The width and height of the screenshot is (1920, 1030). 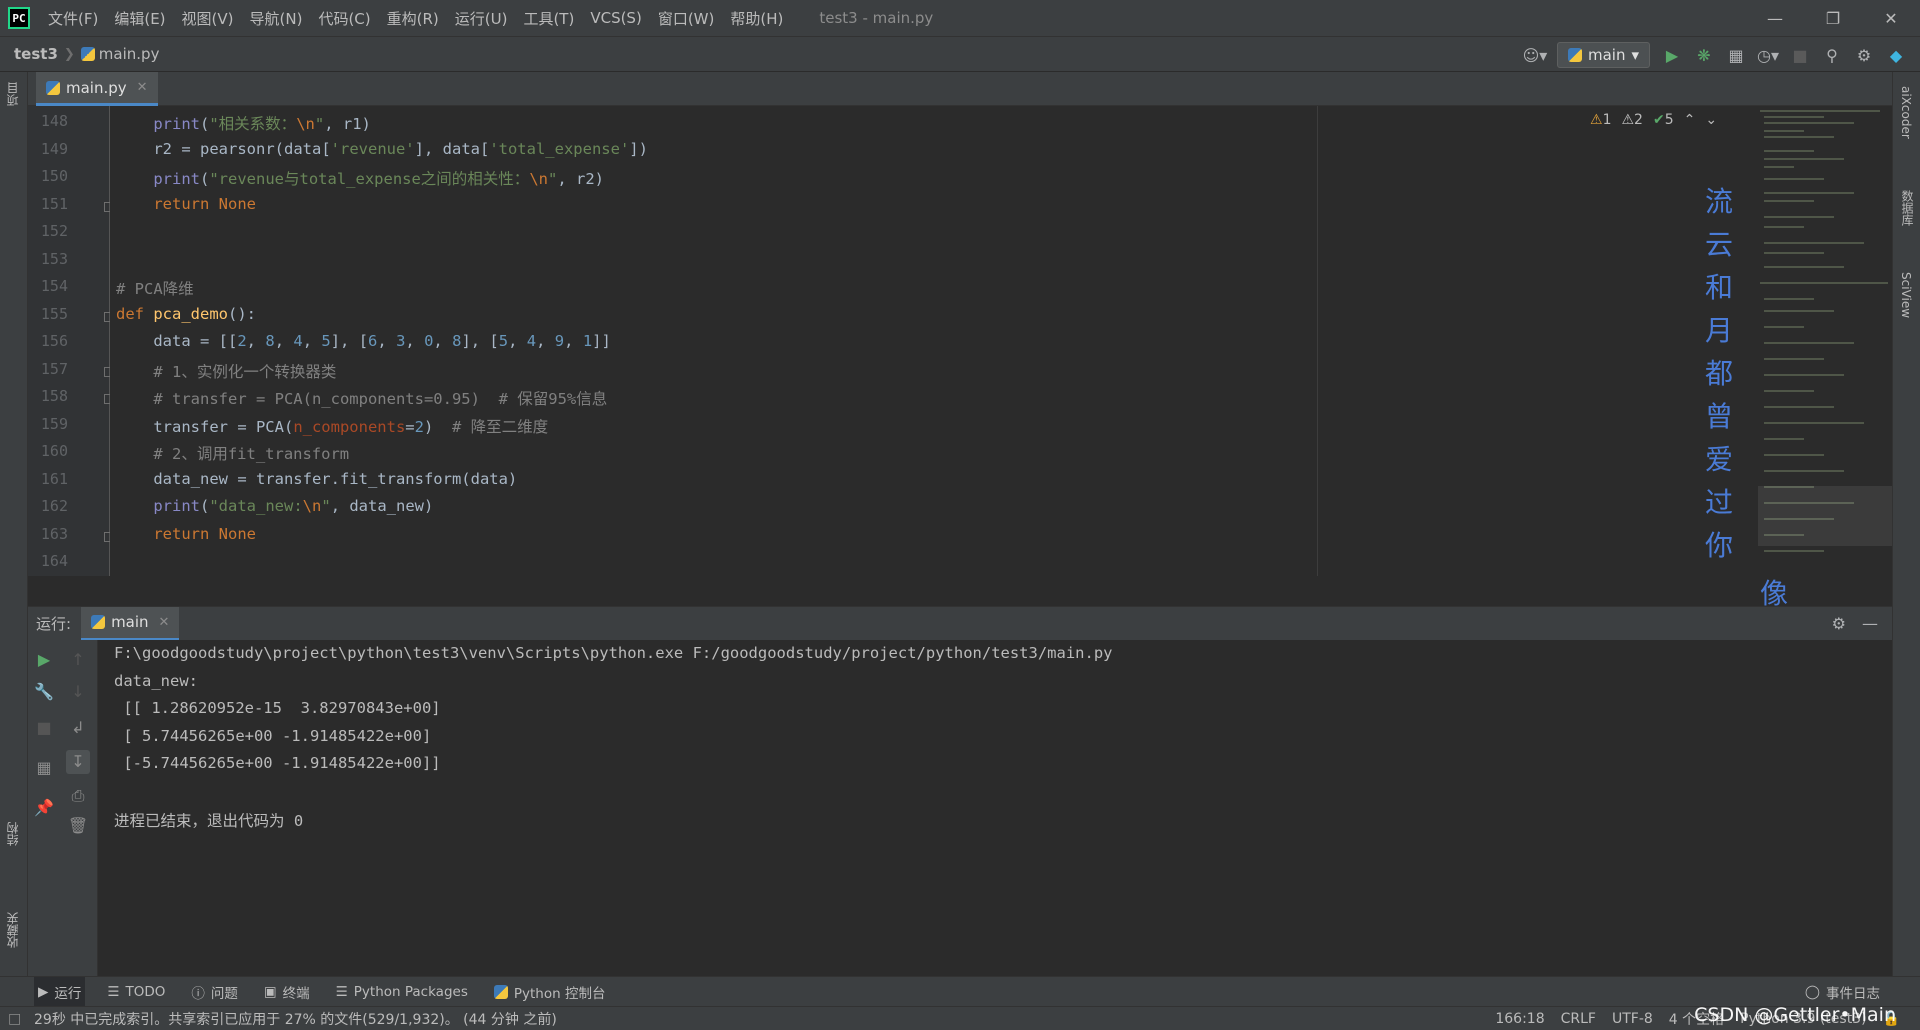 I want to click on toggle-tool-windows-icon: □, so click(x=14, y=1019).